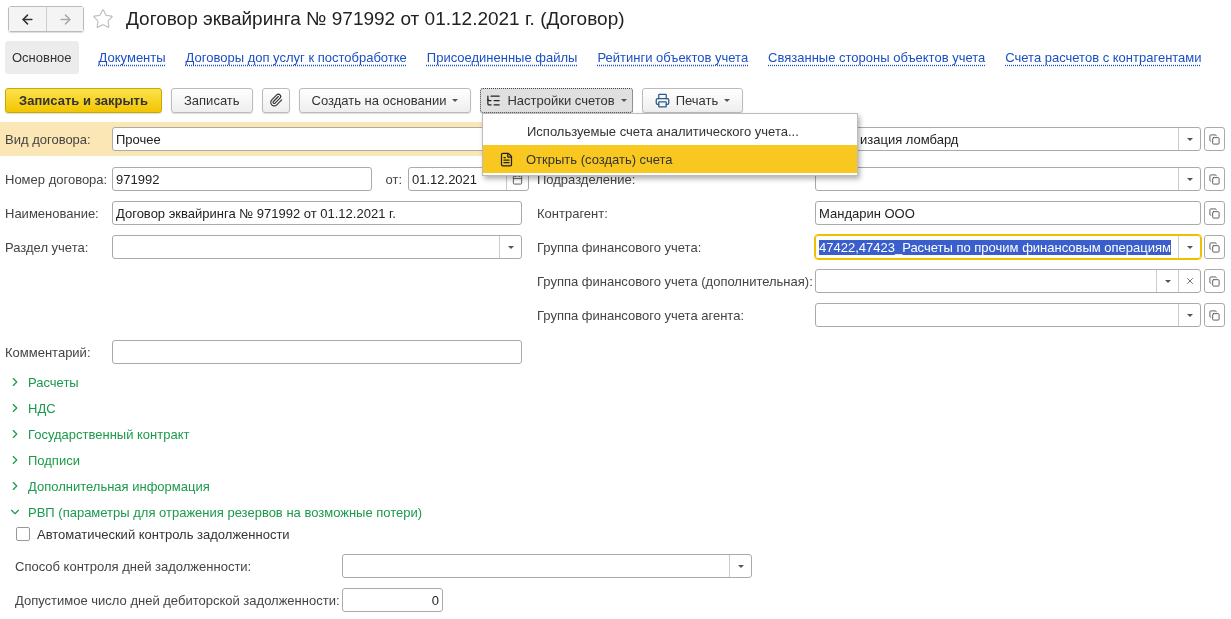 The width and height of the screenshot is (1231, 619). What do you see at coordinates (615, 382) in the screenshot?
I see `group-header: Расчеты` at bounding box center [615, 382].